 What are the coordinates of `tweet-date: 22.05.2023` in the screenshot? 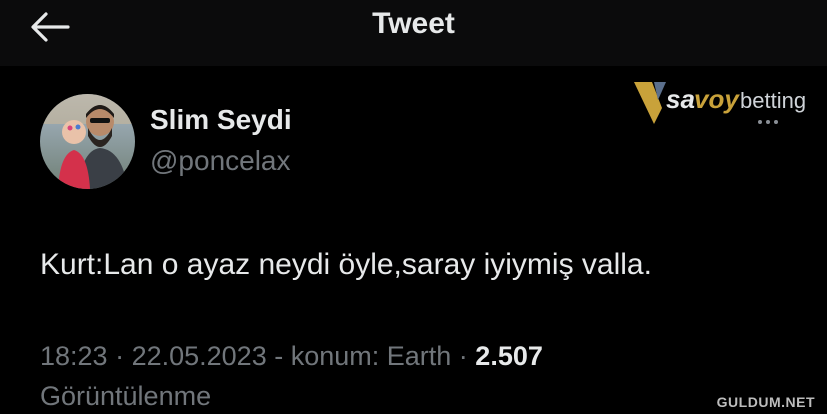 It's located at (199, 356).